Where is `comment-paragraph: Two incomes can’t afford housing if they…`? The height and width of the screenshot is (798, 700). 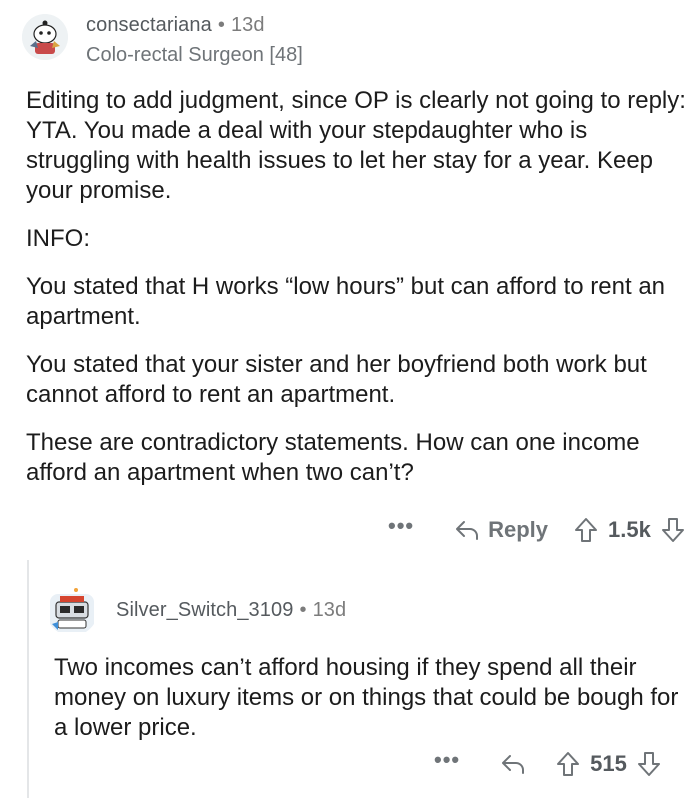
comment-paragraph: Two incomes can’t afford housing if they… is located at coordinates (366, 697).